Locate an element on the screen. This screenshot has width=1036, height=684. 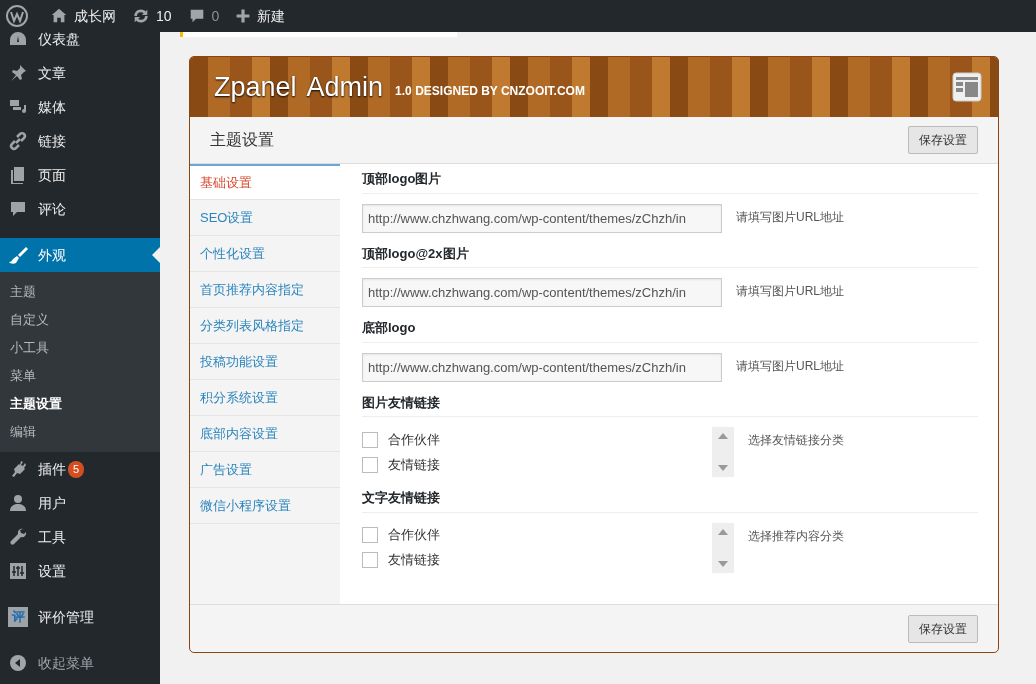
layout-icon is located at coordinates (967, 87).